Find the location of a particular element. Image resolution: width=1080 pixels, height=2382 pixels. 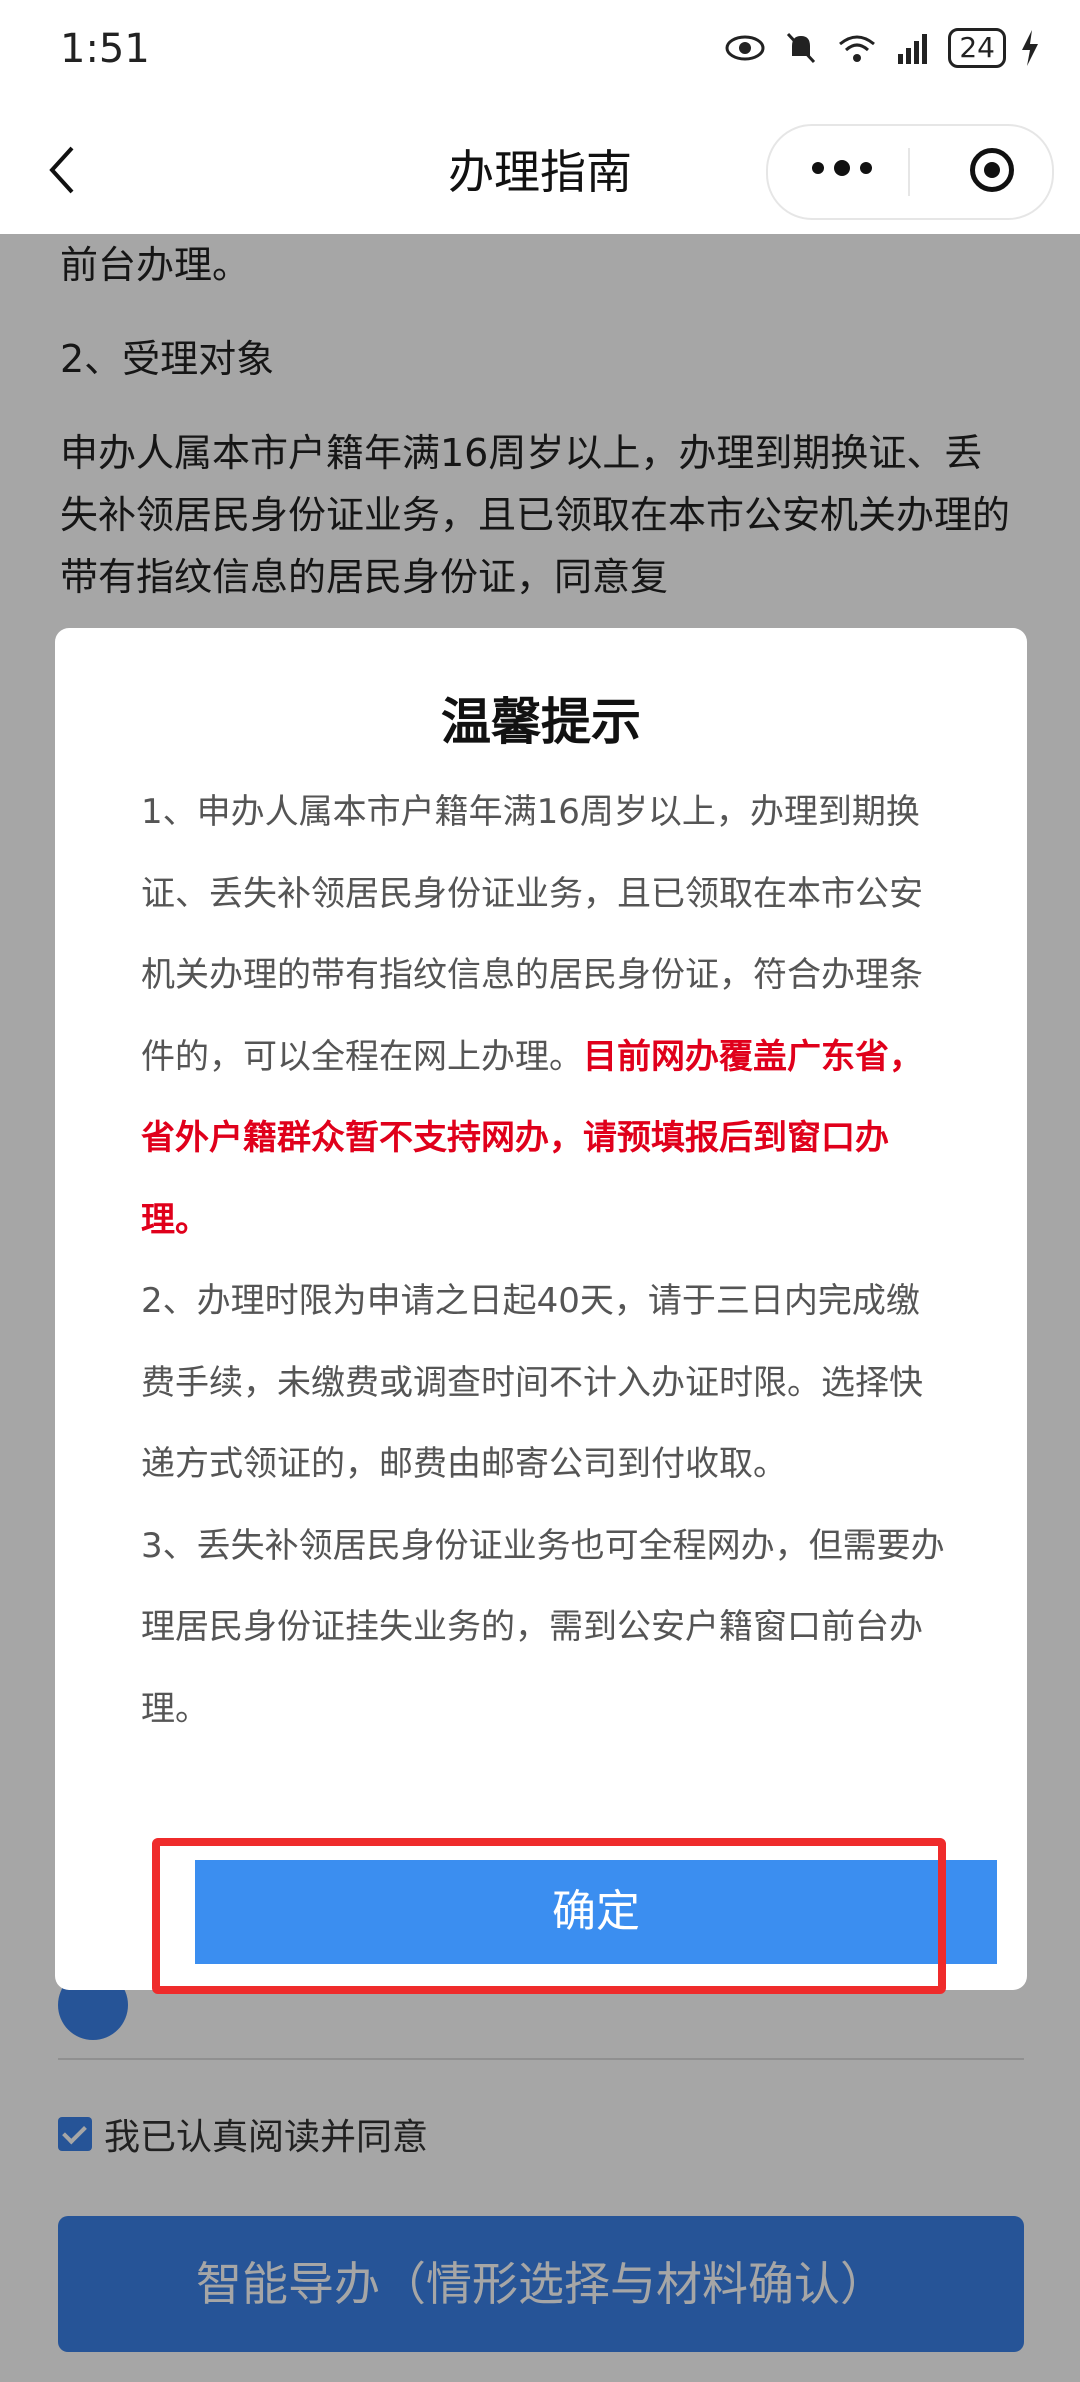

close-target-icon is located at coordinates (992, 170).